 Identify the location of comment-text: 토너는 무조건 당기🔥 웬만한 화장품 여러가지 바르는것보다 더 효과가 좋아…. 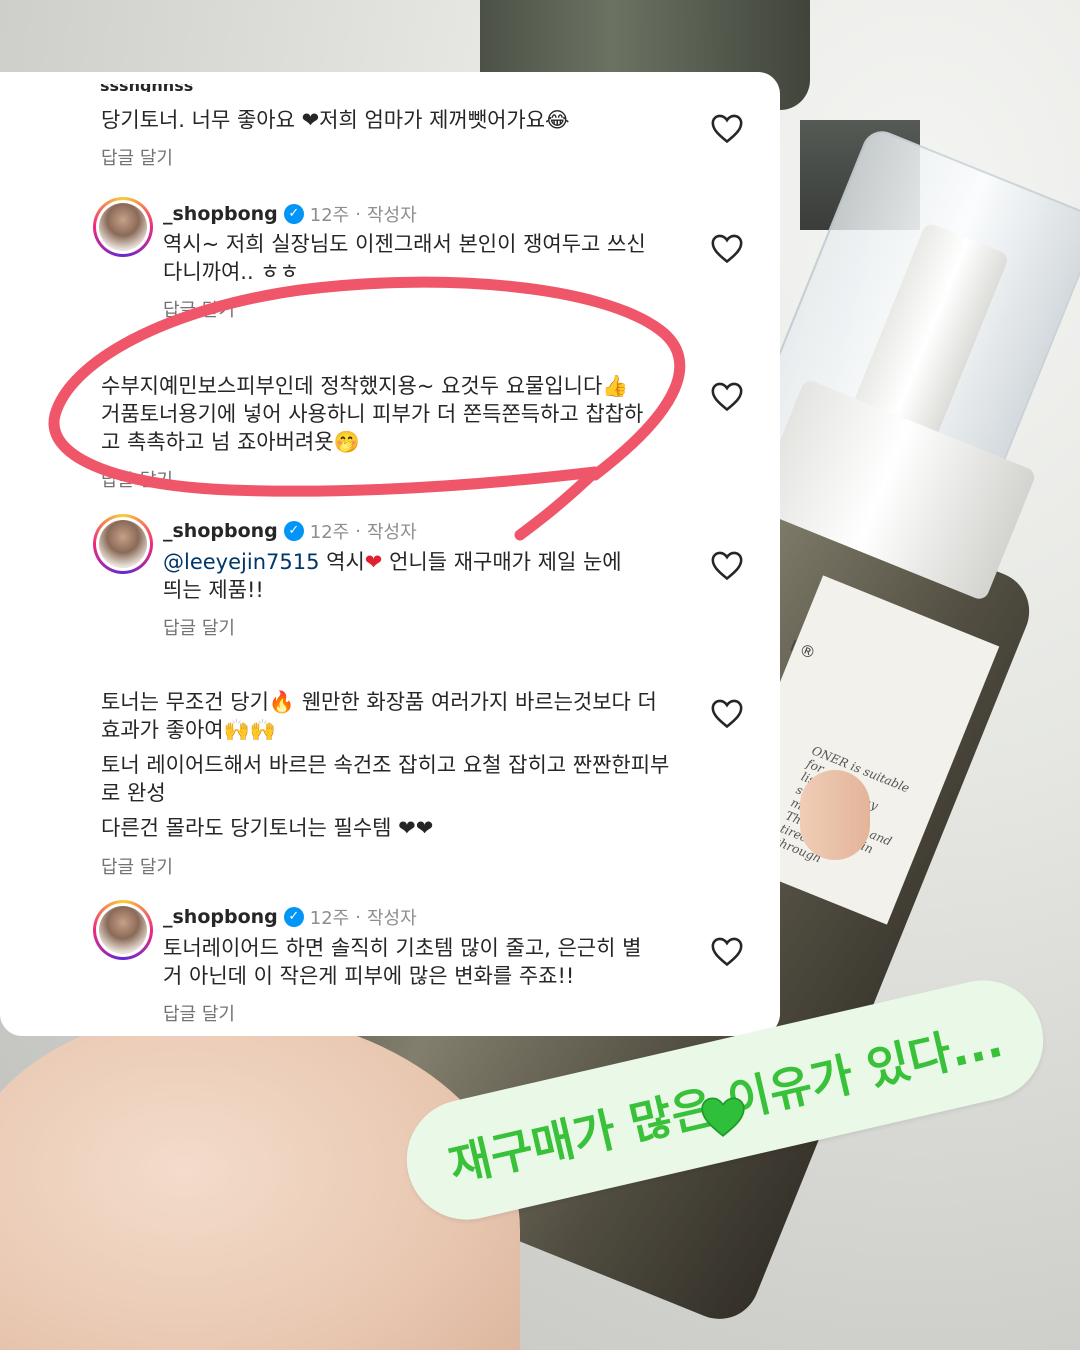
(385, 765).